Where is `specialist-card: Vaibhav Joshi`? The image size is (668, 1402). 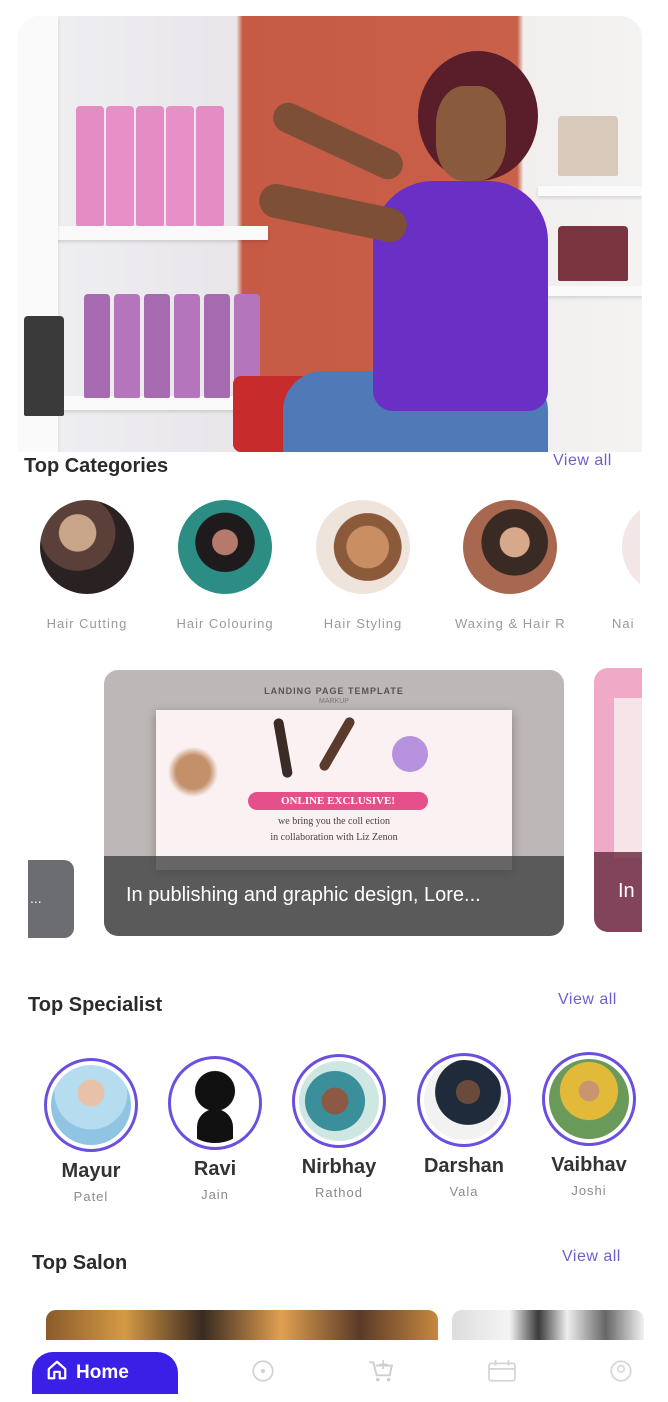
specialist-card: Vaibhav Joshi is located at coordinates (589, 1125).